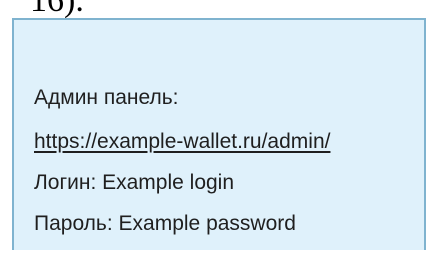  I want to click on admin-url-link: https://example-wallet.ru/admin/, so click(182, 142).